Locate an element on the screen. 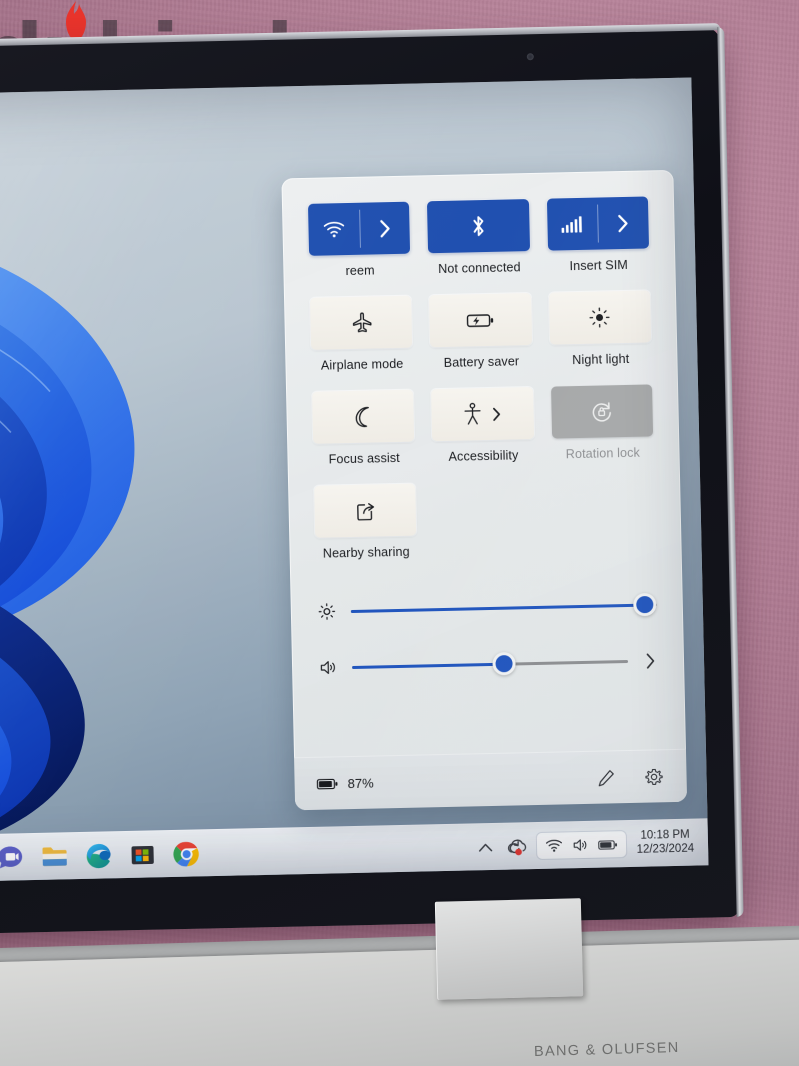 This screenshot has height=1066, width=799. focus-assist-tile-button is located at coordinates (363, 416).